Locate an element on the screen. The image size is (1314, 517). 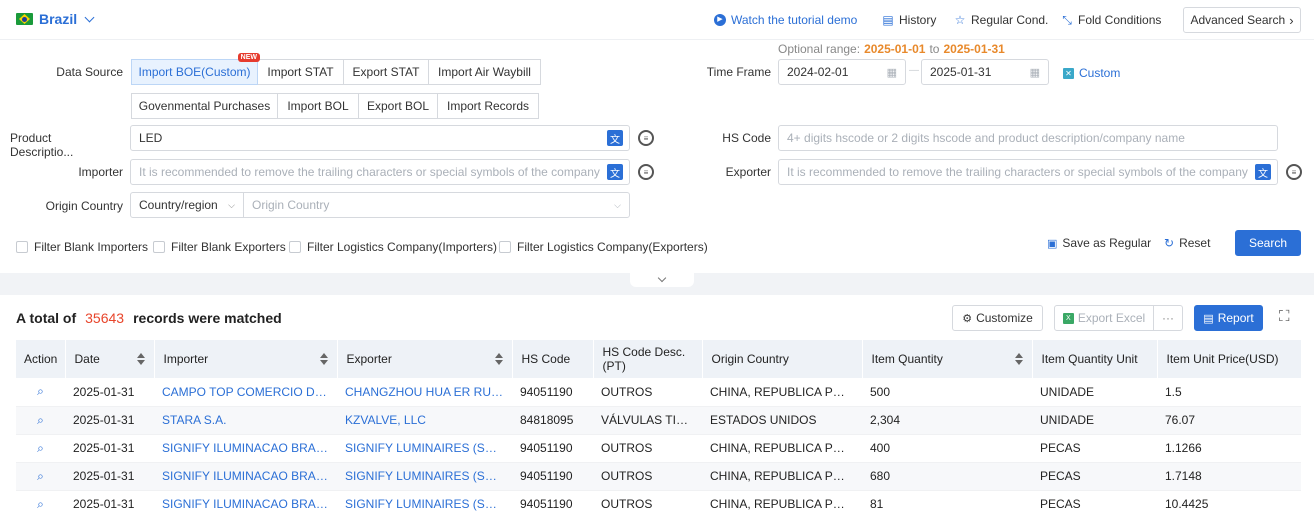
reset-label: Reset is located at coordinates (1195, 243).